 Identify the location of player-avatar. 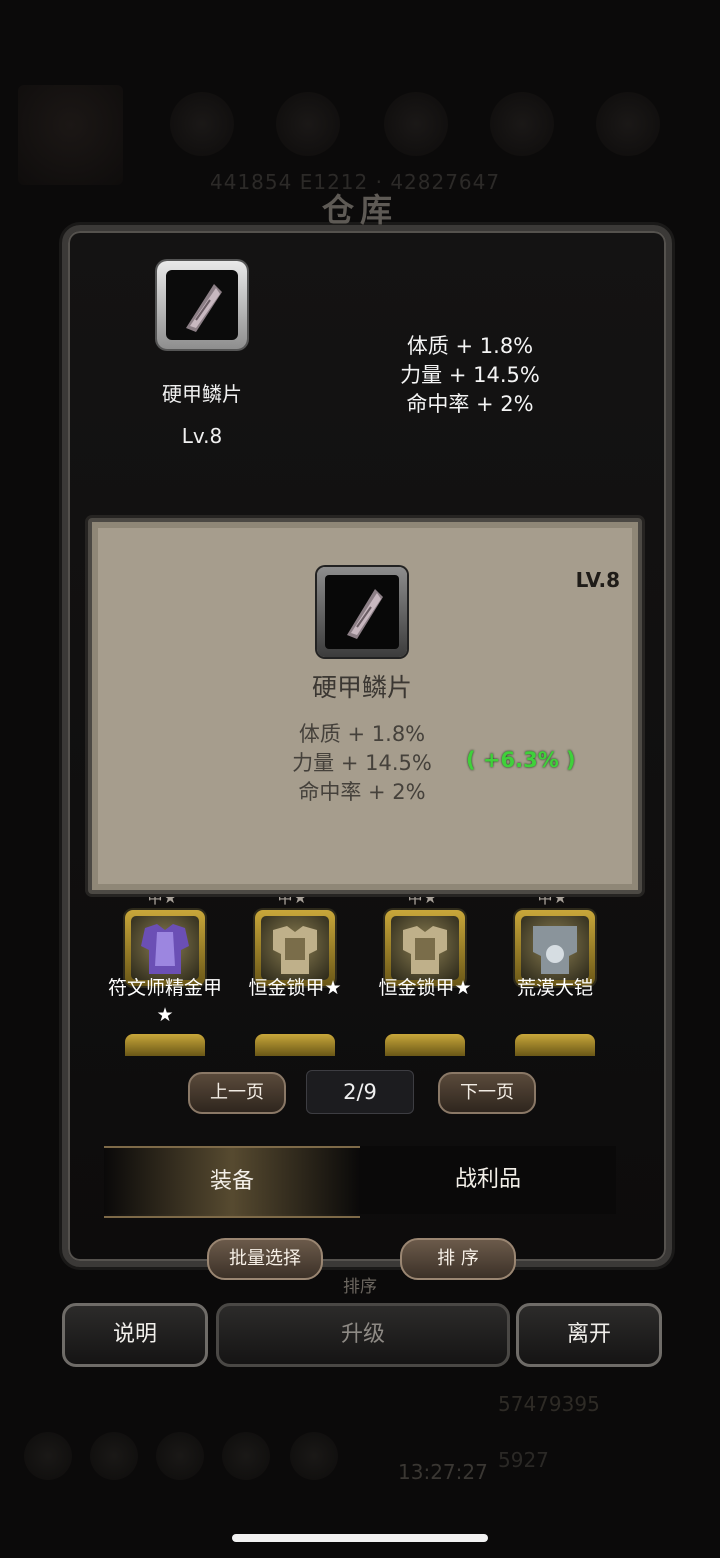
(70, 135).